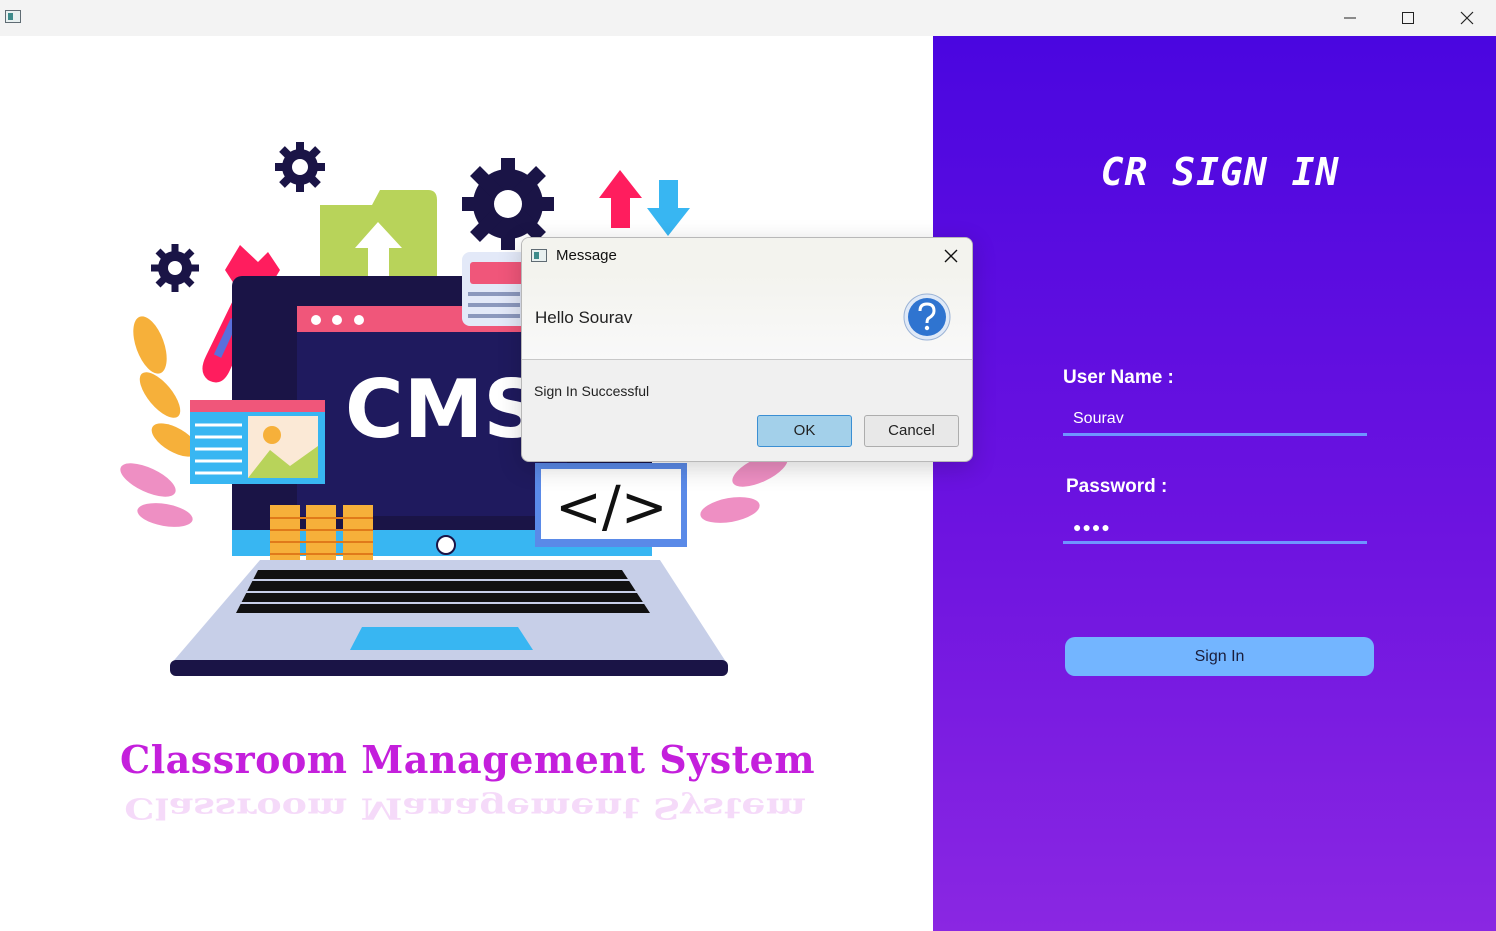 The image size is (1496, 931). Describe the element at coordinates (911, 431) in the screenshot. I see `cancel-button: Cancel` at that location.